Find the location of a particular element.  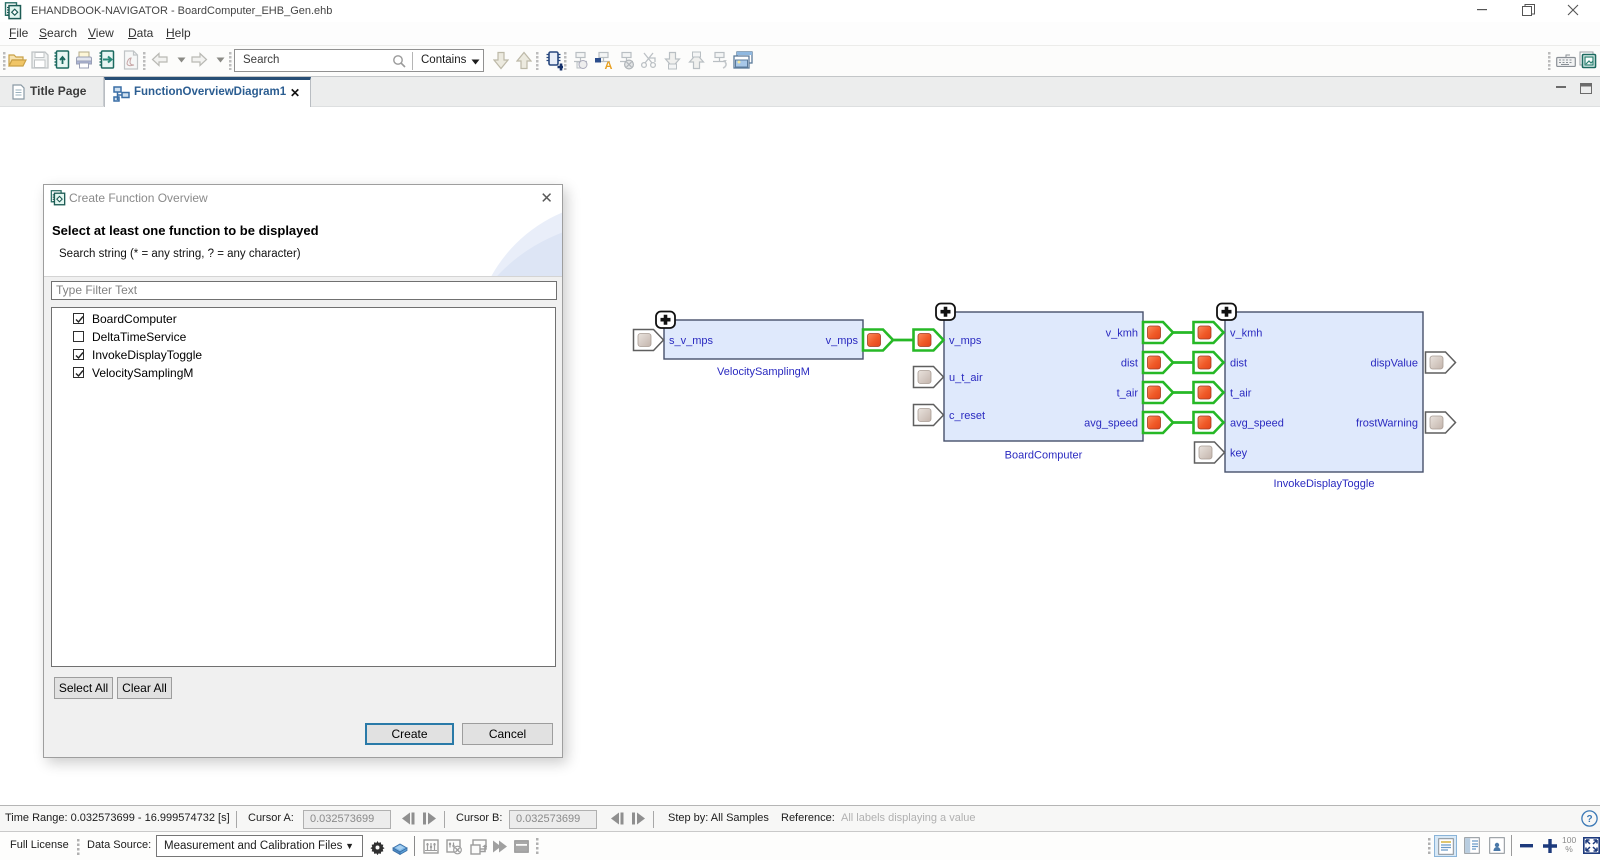

svg-text: key is located at coordinates (1239, 454).